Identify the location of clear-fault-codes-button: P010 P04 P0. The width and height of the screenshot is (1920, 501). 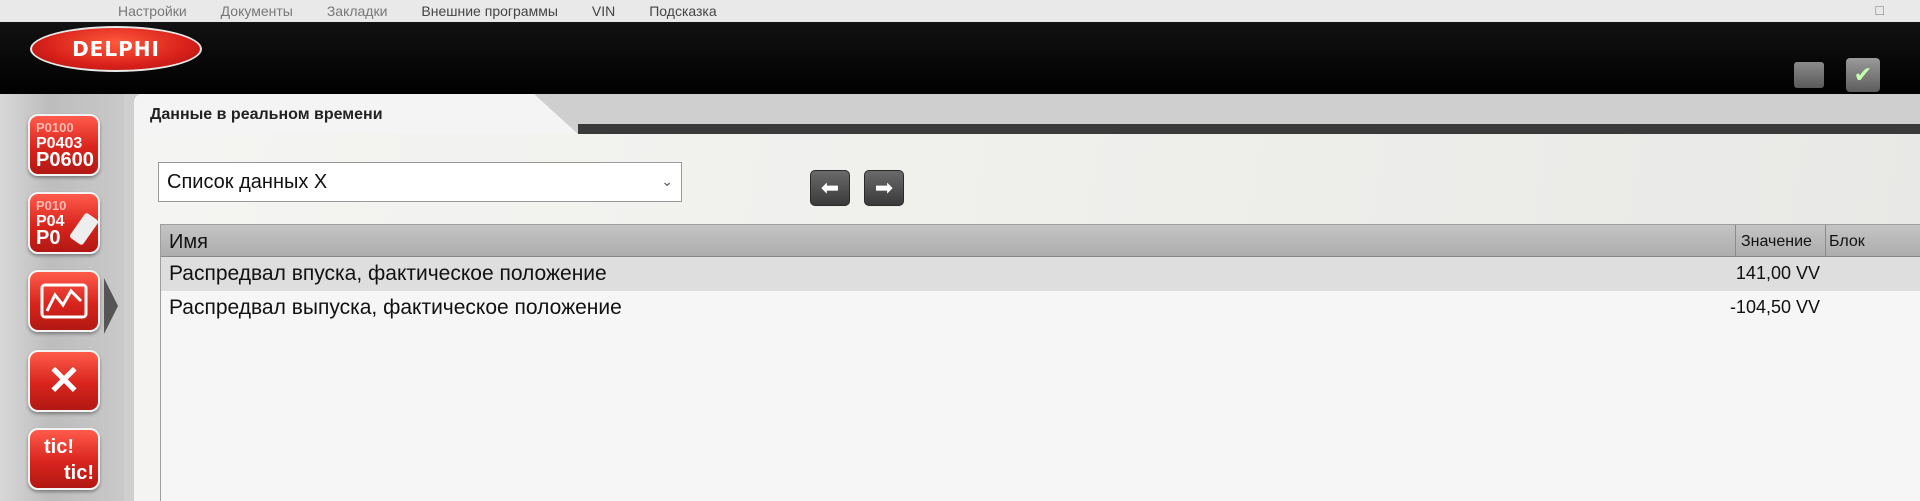
(64, 223).